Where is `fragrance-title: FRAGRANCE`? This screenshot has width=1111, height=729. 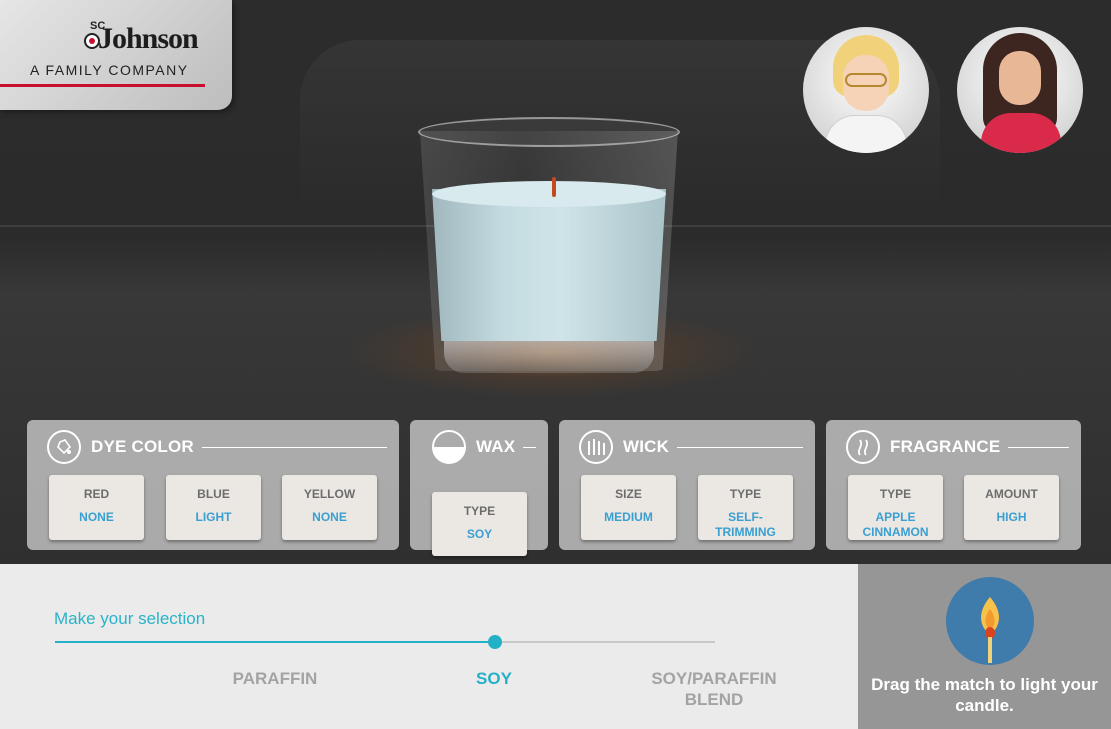
fragrance-title: FRAGRANCE is located at coordinates (945, 446).